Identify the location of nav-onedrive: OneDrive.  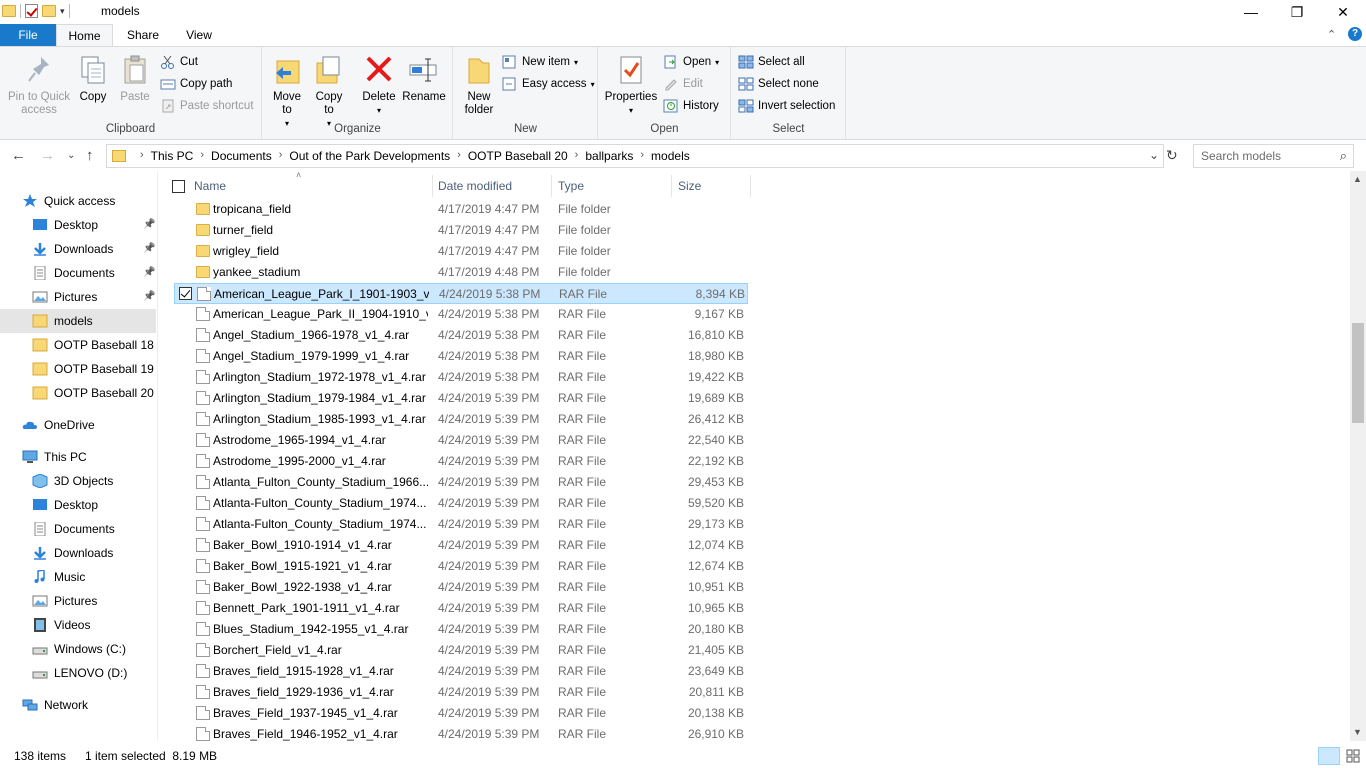
(87, 425).